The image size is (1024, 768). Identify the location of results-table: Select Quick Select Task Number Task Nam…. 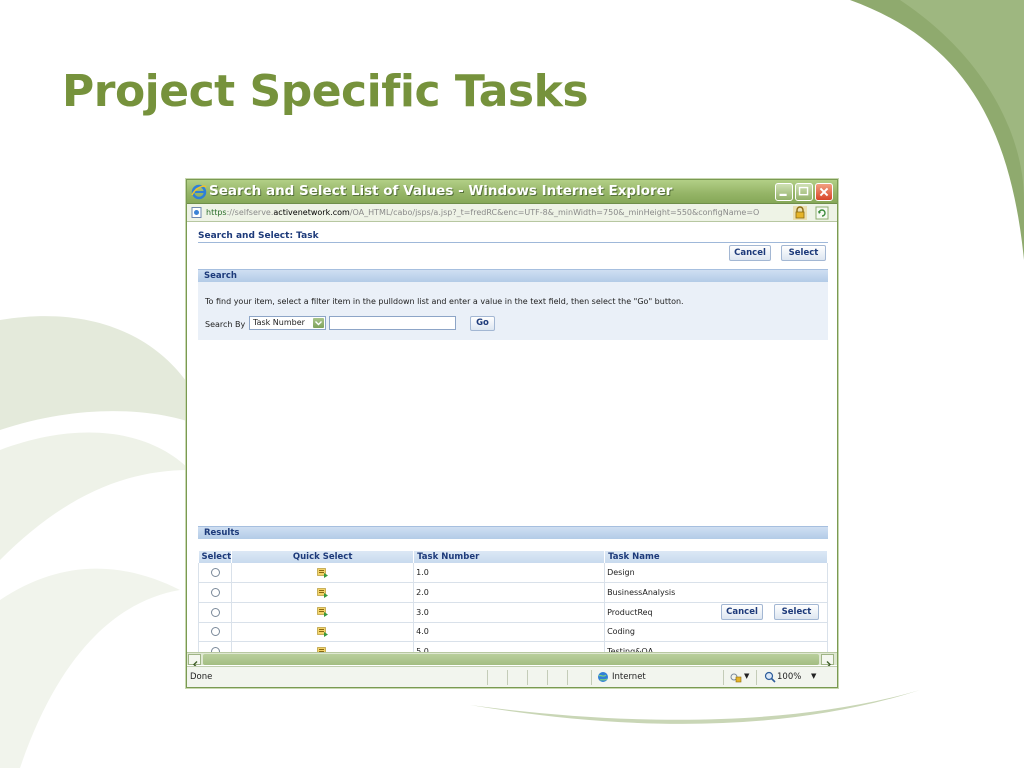
(512, 601).